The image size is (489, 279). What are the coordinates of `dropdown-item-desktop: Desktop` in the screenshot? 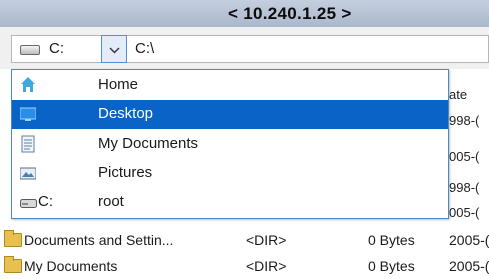 It's located at (230, 114).